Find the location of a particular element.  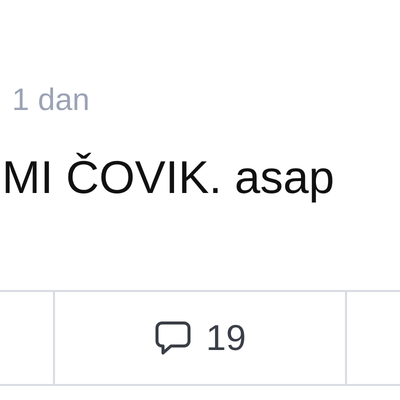

speech-bubble-icon is located at coordinates (173, 338).